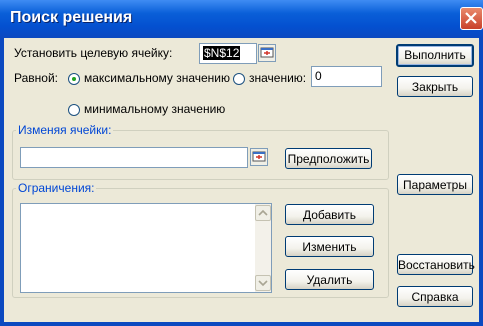 The width and height of the screenshot is (483, 326). I want to click on change-constraint-button: Изменить, so click(329, 246).